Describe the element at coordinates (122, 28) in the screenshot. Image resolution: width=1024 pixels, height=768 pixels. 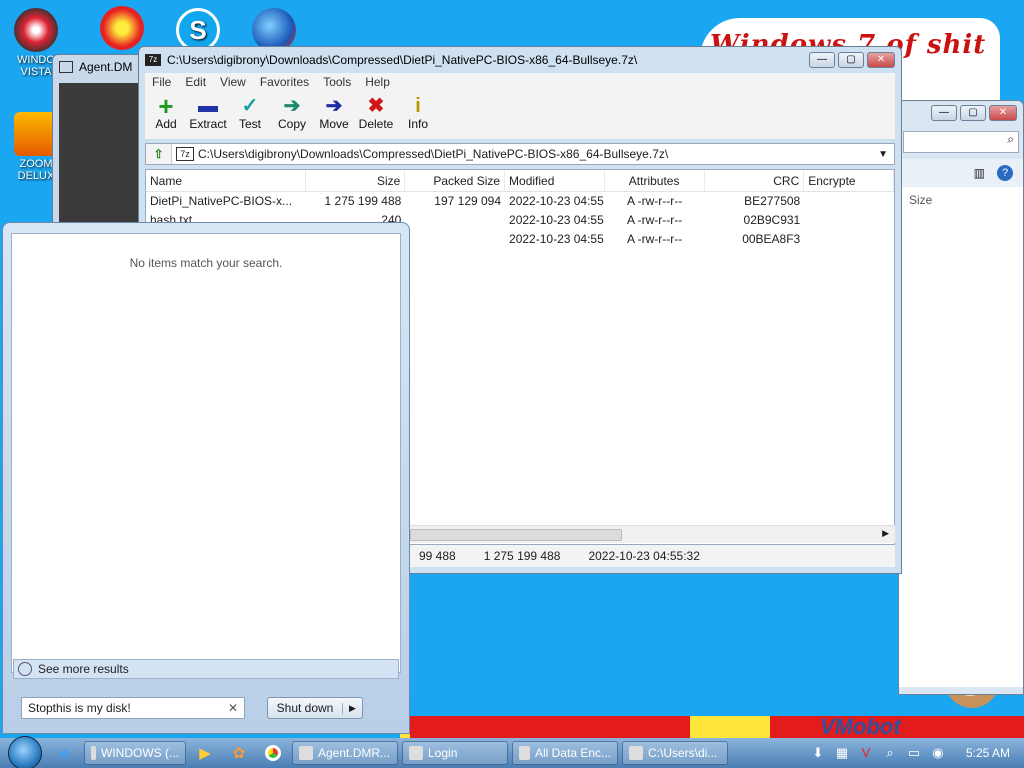
I see `p-app-icon` at that location.